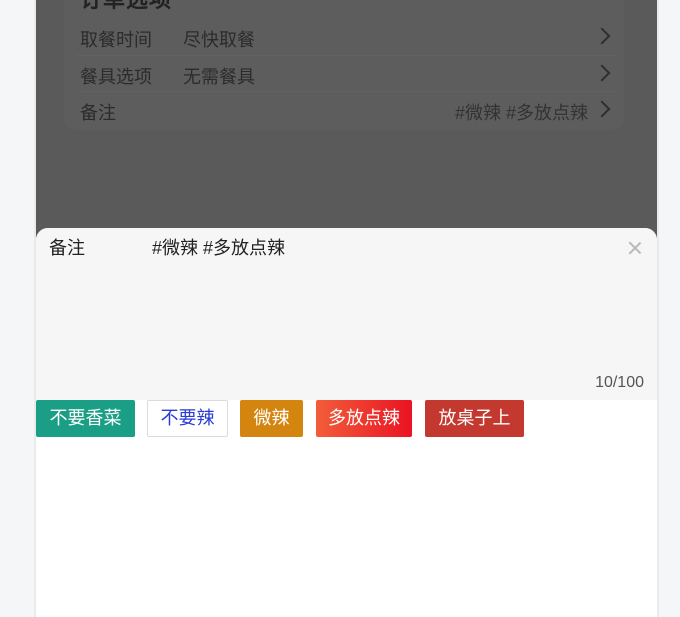 This screenshot has height=617, width=680. What do you see at coordinates (219, 40) in the screenshot?
I see `row-value: 尽快取餐` at bounding box center [219, 40].